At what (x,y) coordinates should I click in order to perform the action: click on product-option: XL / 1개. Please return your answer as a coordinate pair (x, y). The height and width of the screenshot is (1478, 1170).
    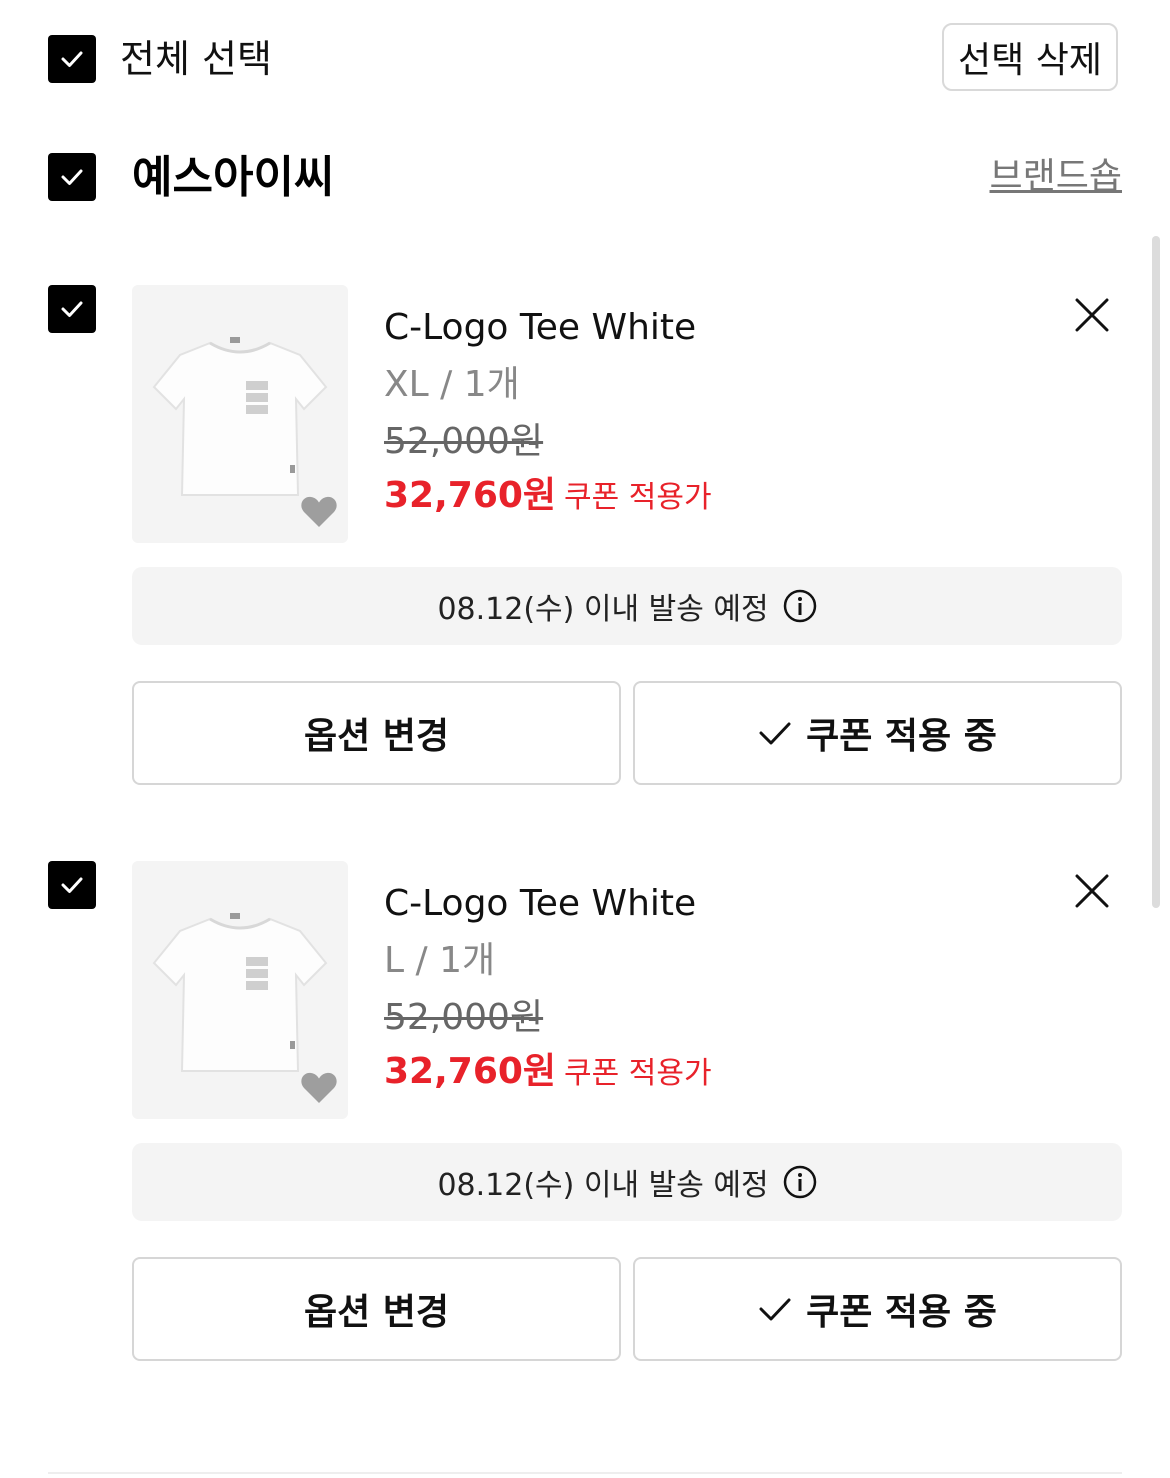
    Looking at the image, I should click on (452, 384).